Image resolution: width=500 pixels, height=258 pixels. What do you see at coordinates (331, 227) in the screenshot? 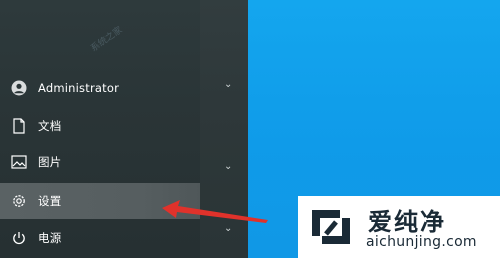
I see `logo-mark-icon` at bounding box center [331, 227].